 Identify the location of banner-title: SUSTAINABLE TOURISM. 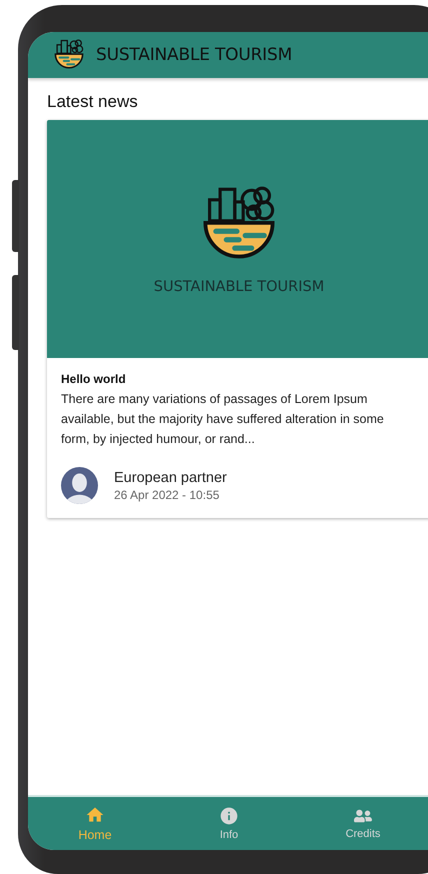
(239, 287).